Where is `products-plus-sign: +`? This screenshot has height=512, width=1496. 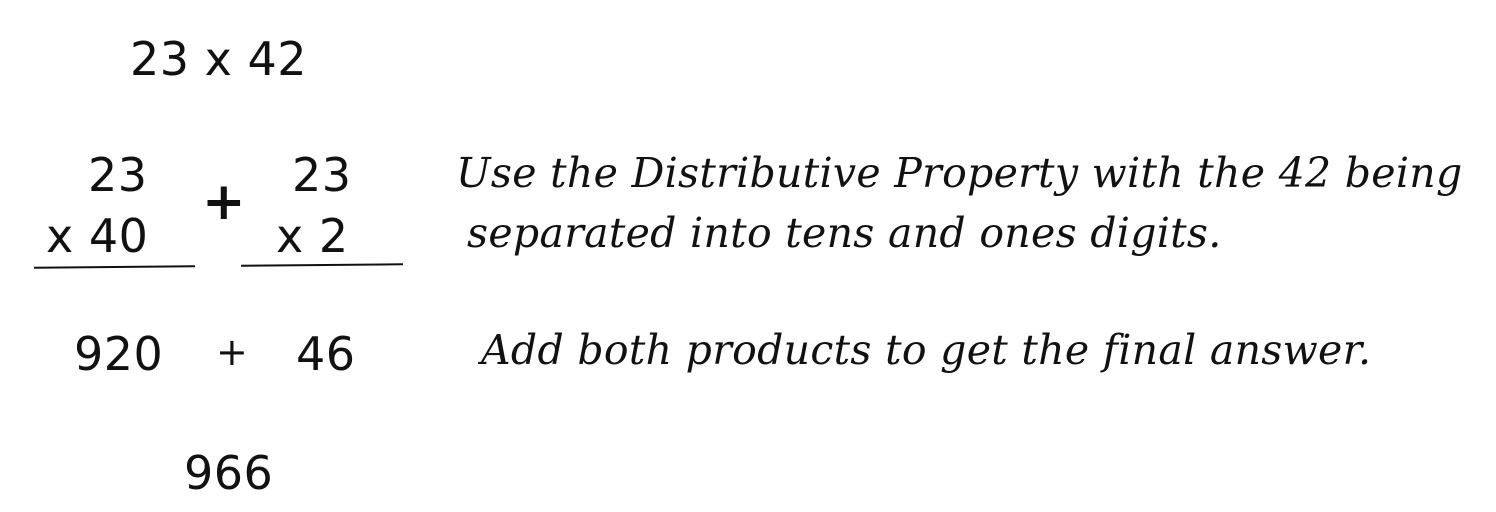
products-plus-sign: + is located at coordinates (232, 352).